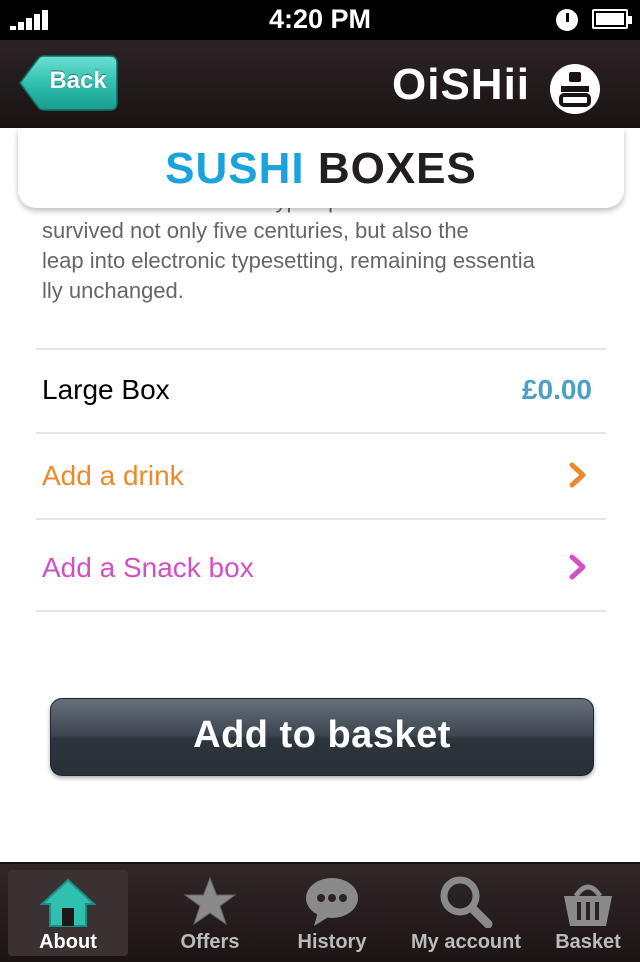 Image resolution: width=640 pixels, height=962 pixels. Describe the element at coordinates (466, 942) in the screenshot. I see `tab-my-account-label: My account` at that location.